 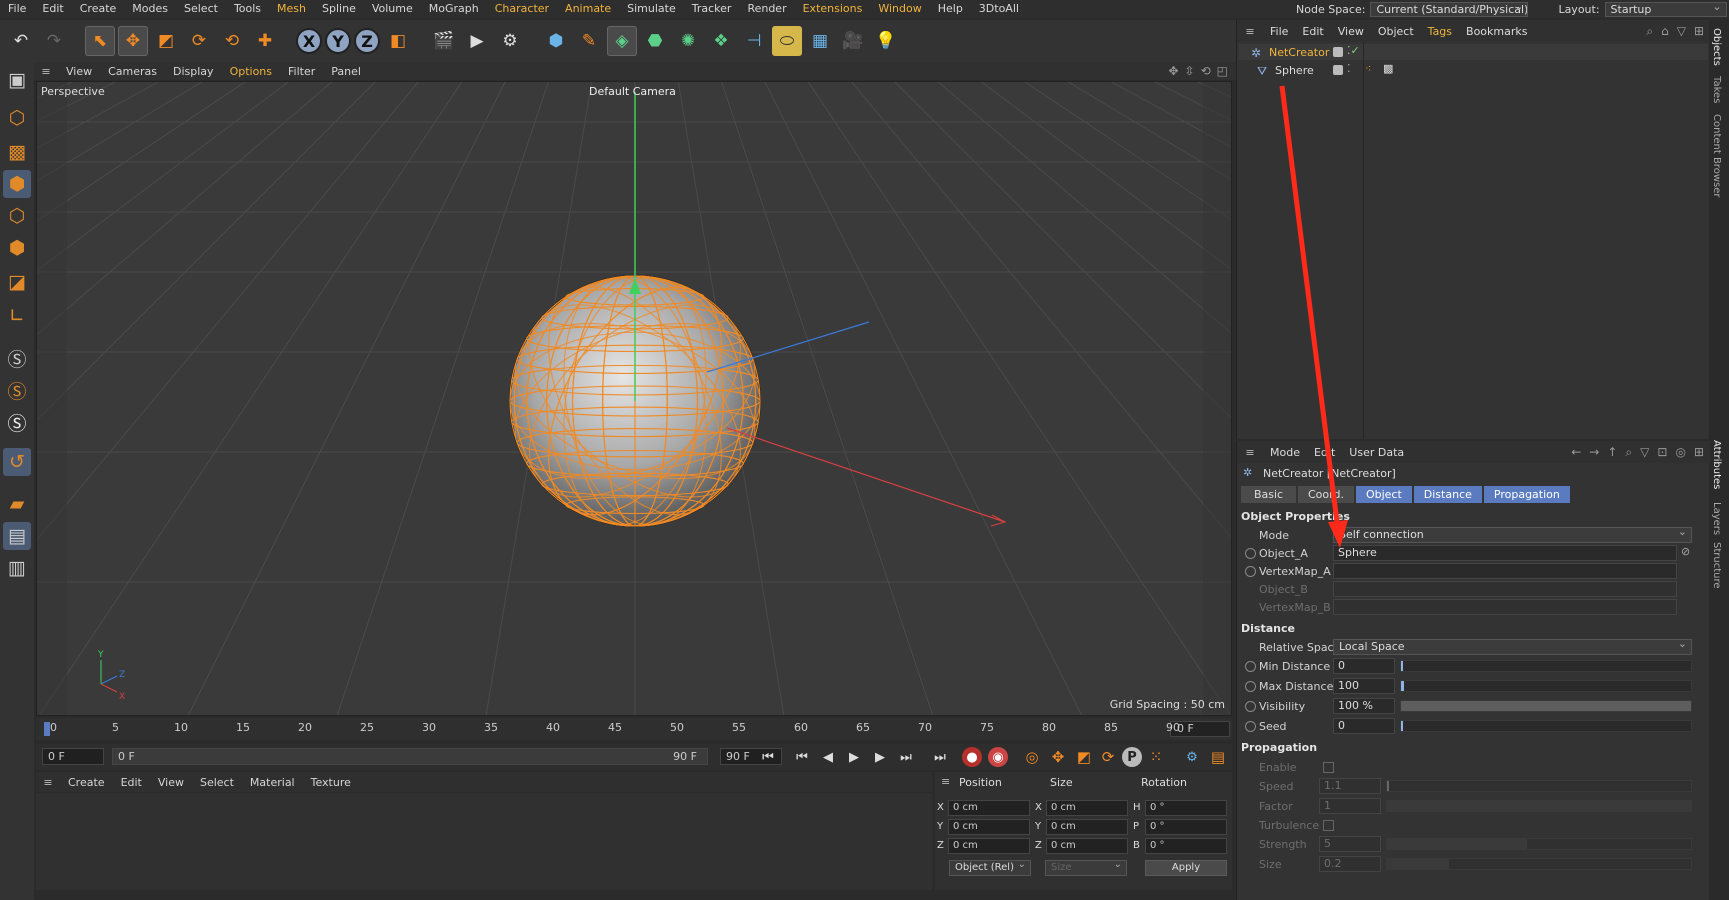 What do you see at coordinates (1173, 71) in the screenshot?
I see `pan-view-icon: ✥` at bounding box center [1173, 71].